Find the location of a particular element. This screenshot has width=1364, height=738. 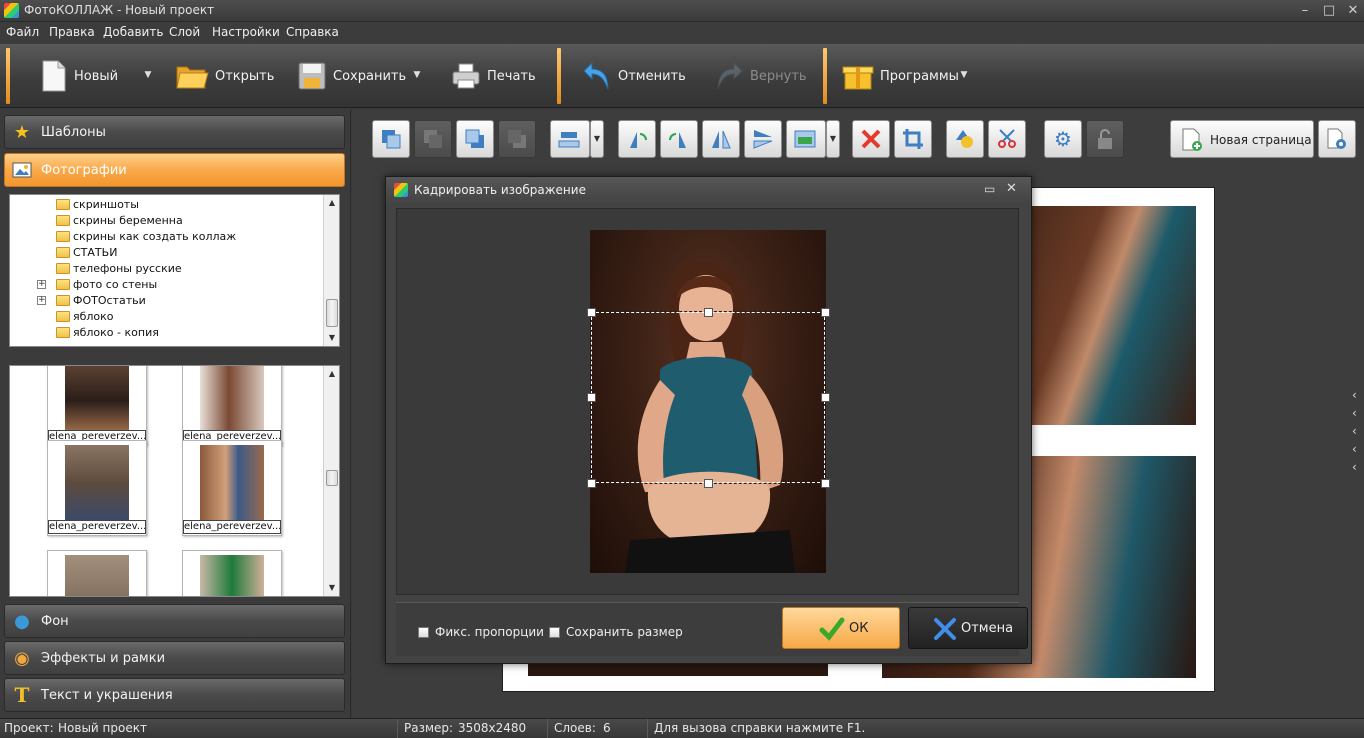

bring-to-front-button is located at coordinates (391, 139).